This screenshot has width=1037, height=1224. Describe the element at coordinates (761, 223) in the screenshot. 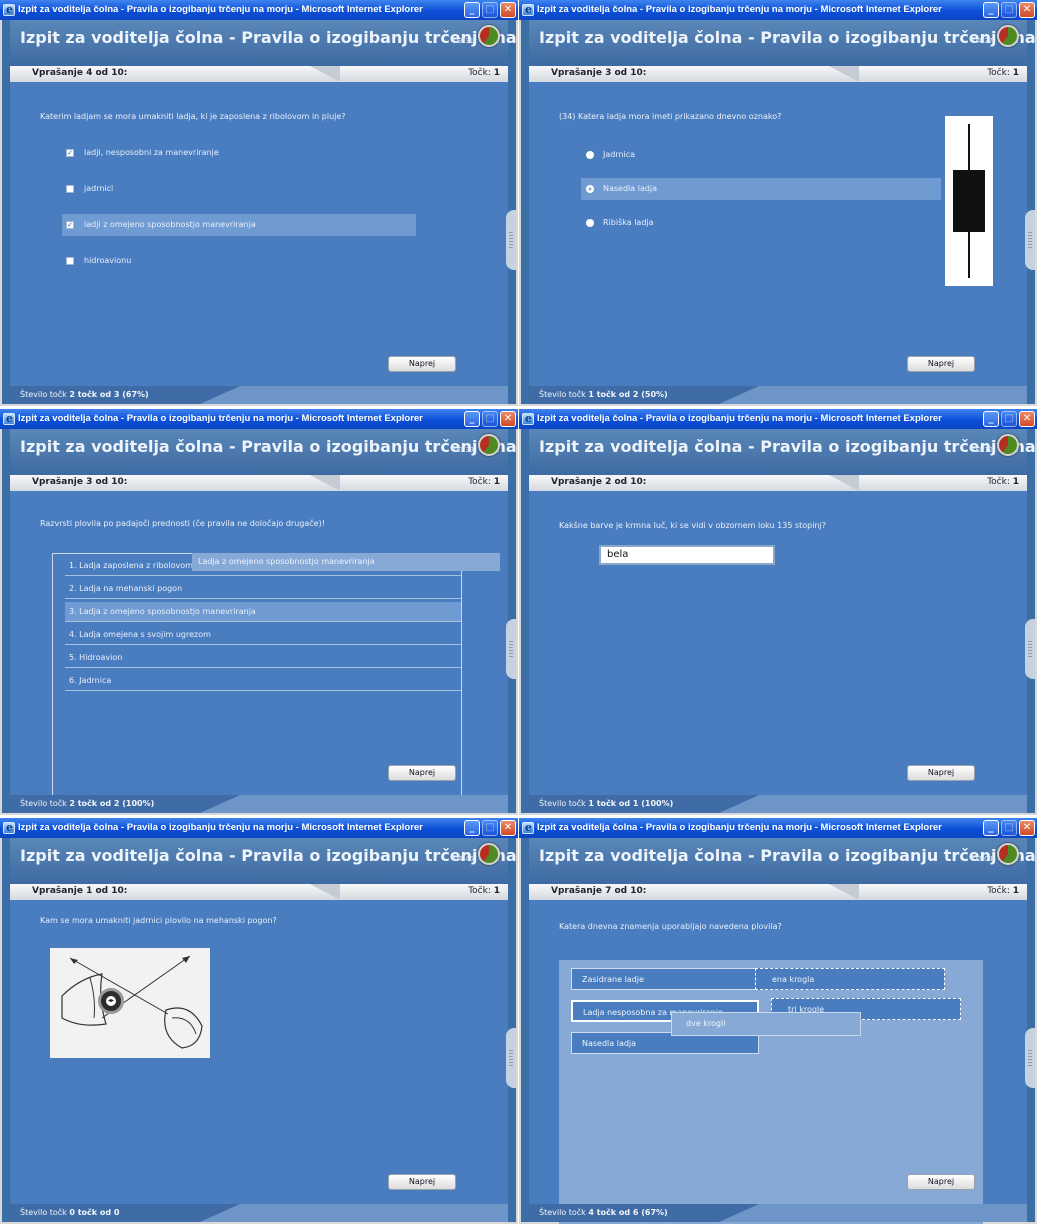

I see `option-radio: Ribiška ladja` at that location.